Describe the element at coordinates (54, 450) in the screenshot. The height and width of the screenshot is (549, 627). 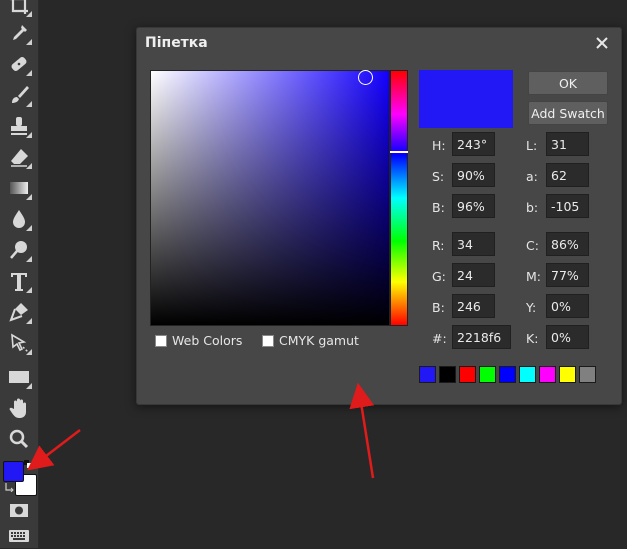
I see `annotation-arrow-toolbar` at that location.